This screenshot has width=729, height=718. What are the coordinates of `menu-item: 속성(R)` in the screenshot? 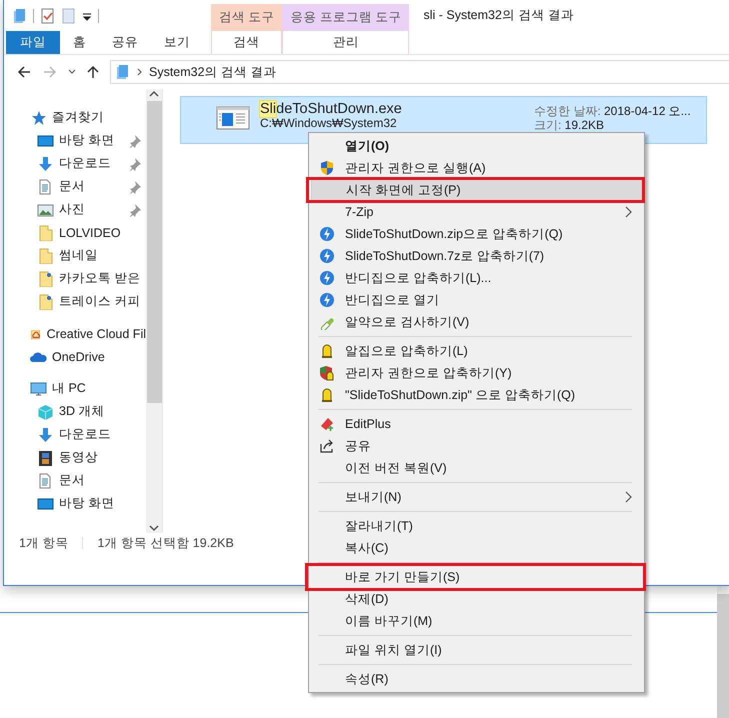 It's located at (476, 679).